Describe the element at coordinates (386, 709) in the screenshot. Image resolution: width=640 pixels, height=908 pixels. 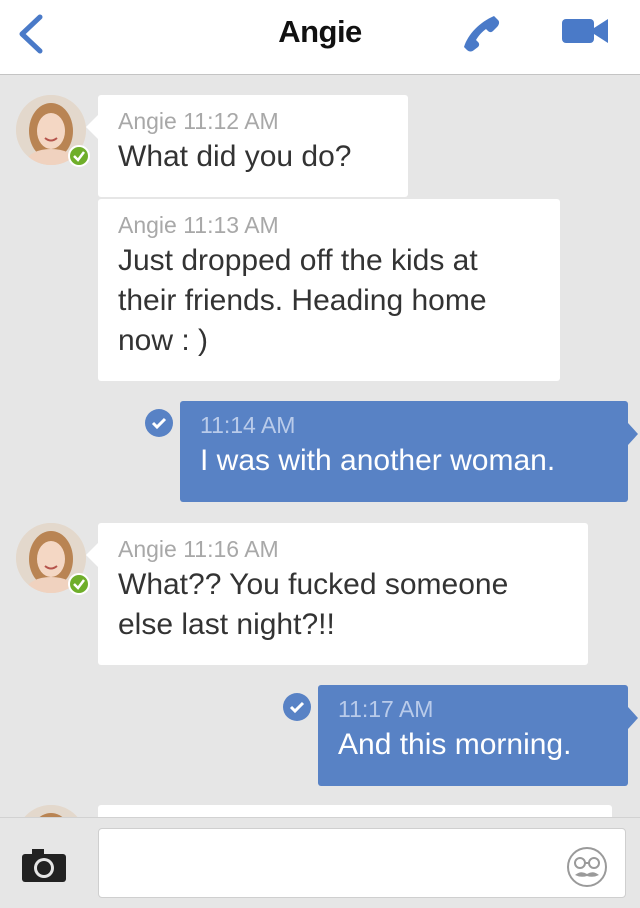
I see `message-time: 11:17 AM` at that location.